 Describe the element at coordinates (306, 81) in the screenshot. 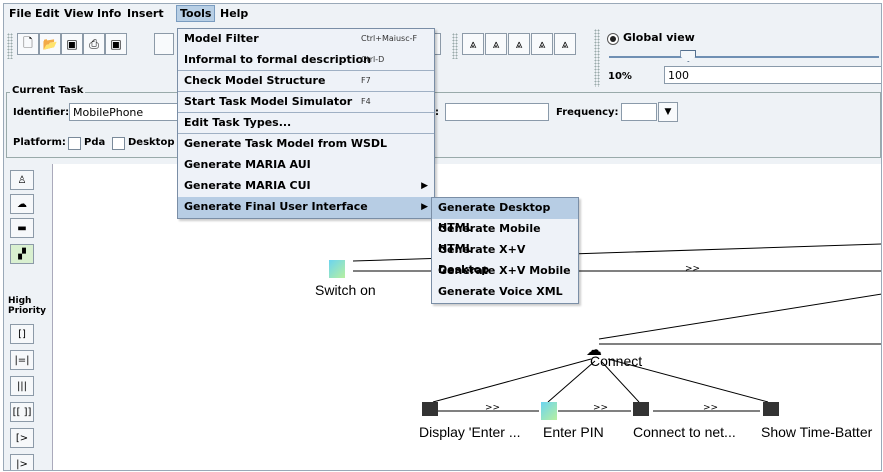

I see `menu-item-check-model-structure: Check Model Structure F7` at that location.